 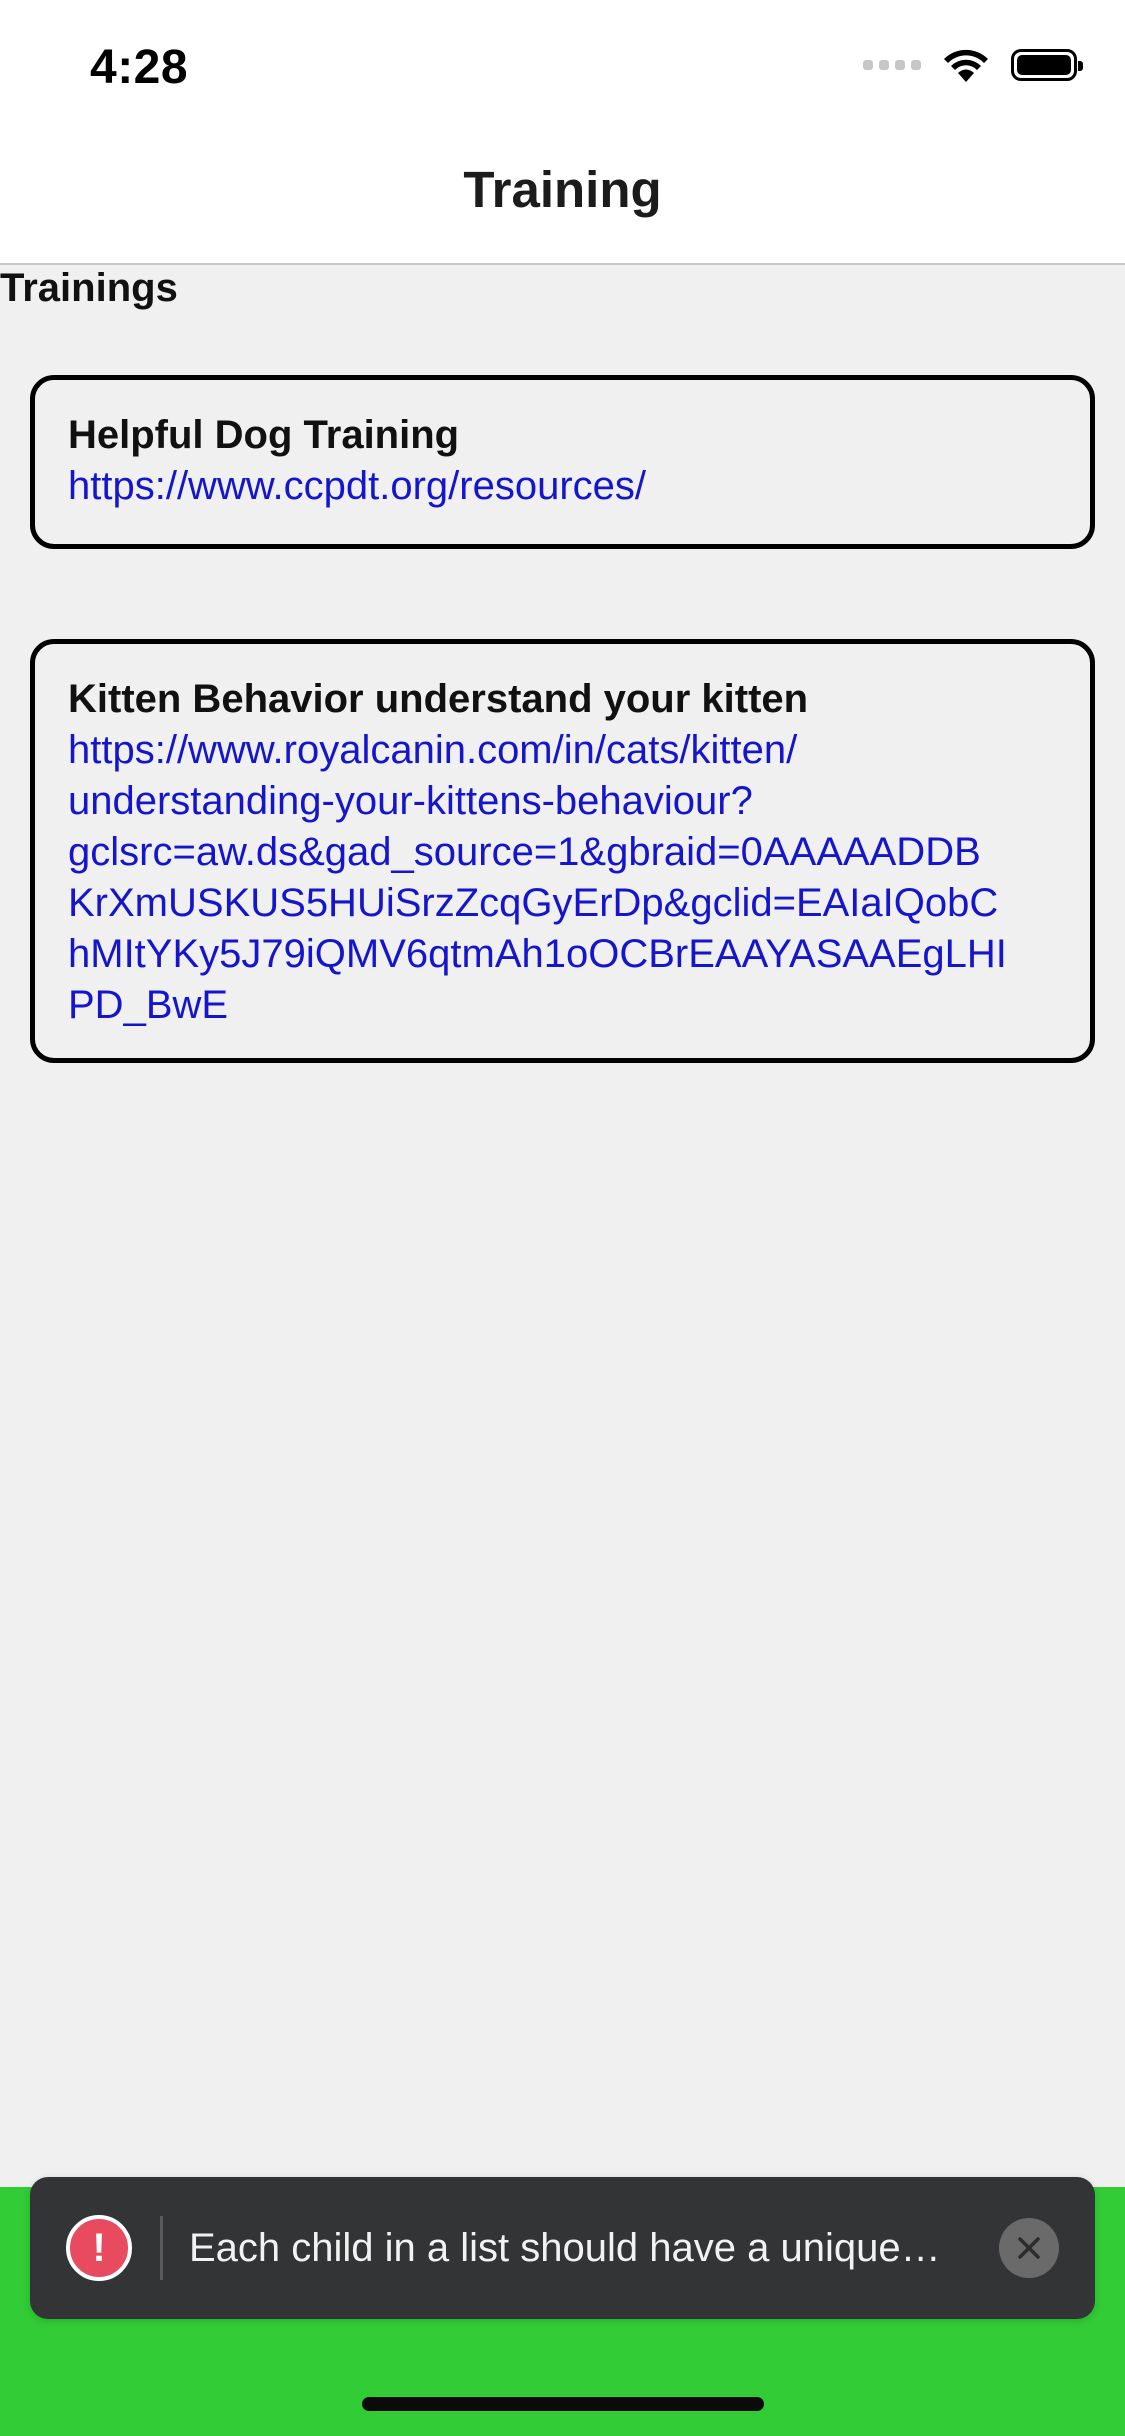 I want to click on training-link-line: PD_BwE, so click(x=148, y=1005).